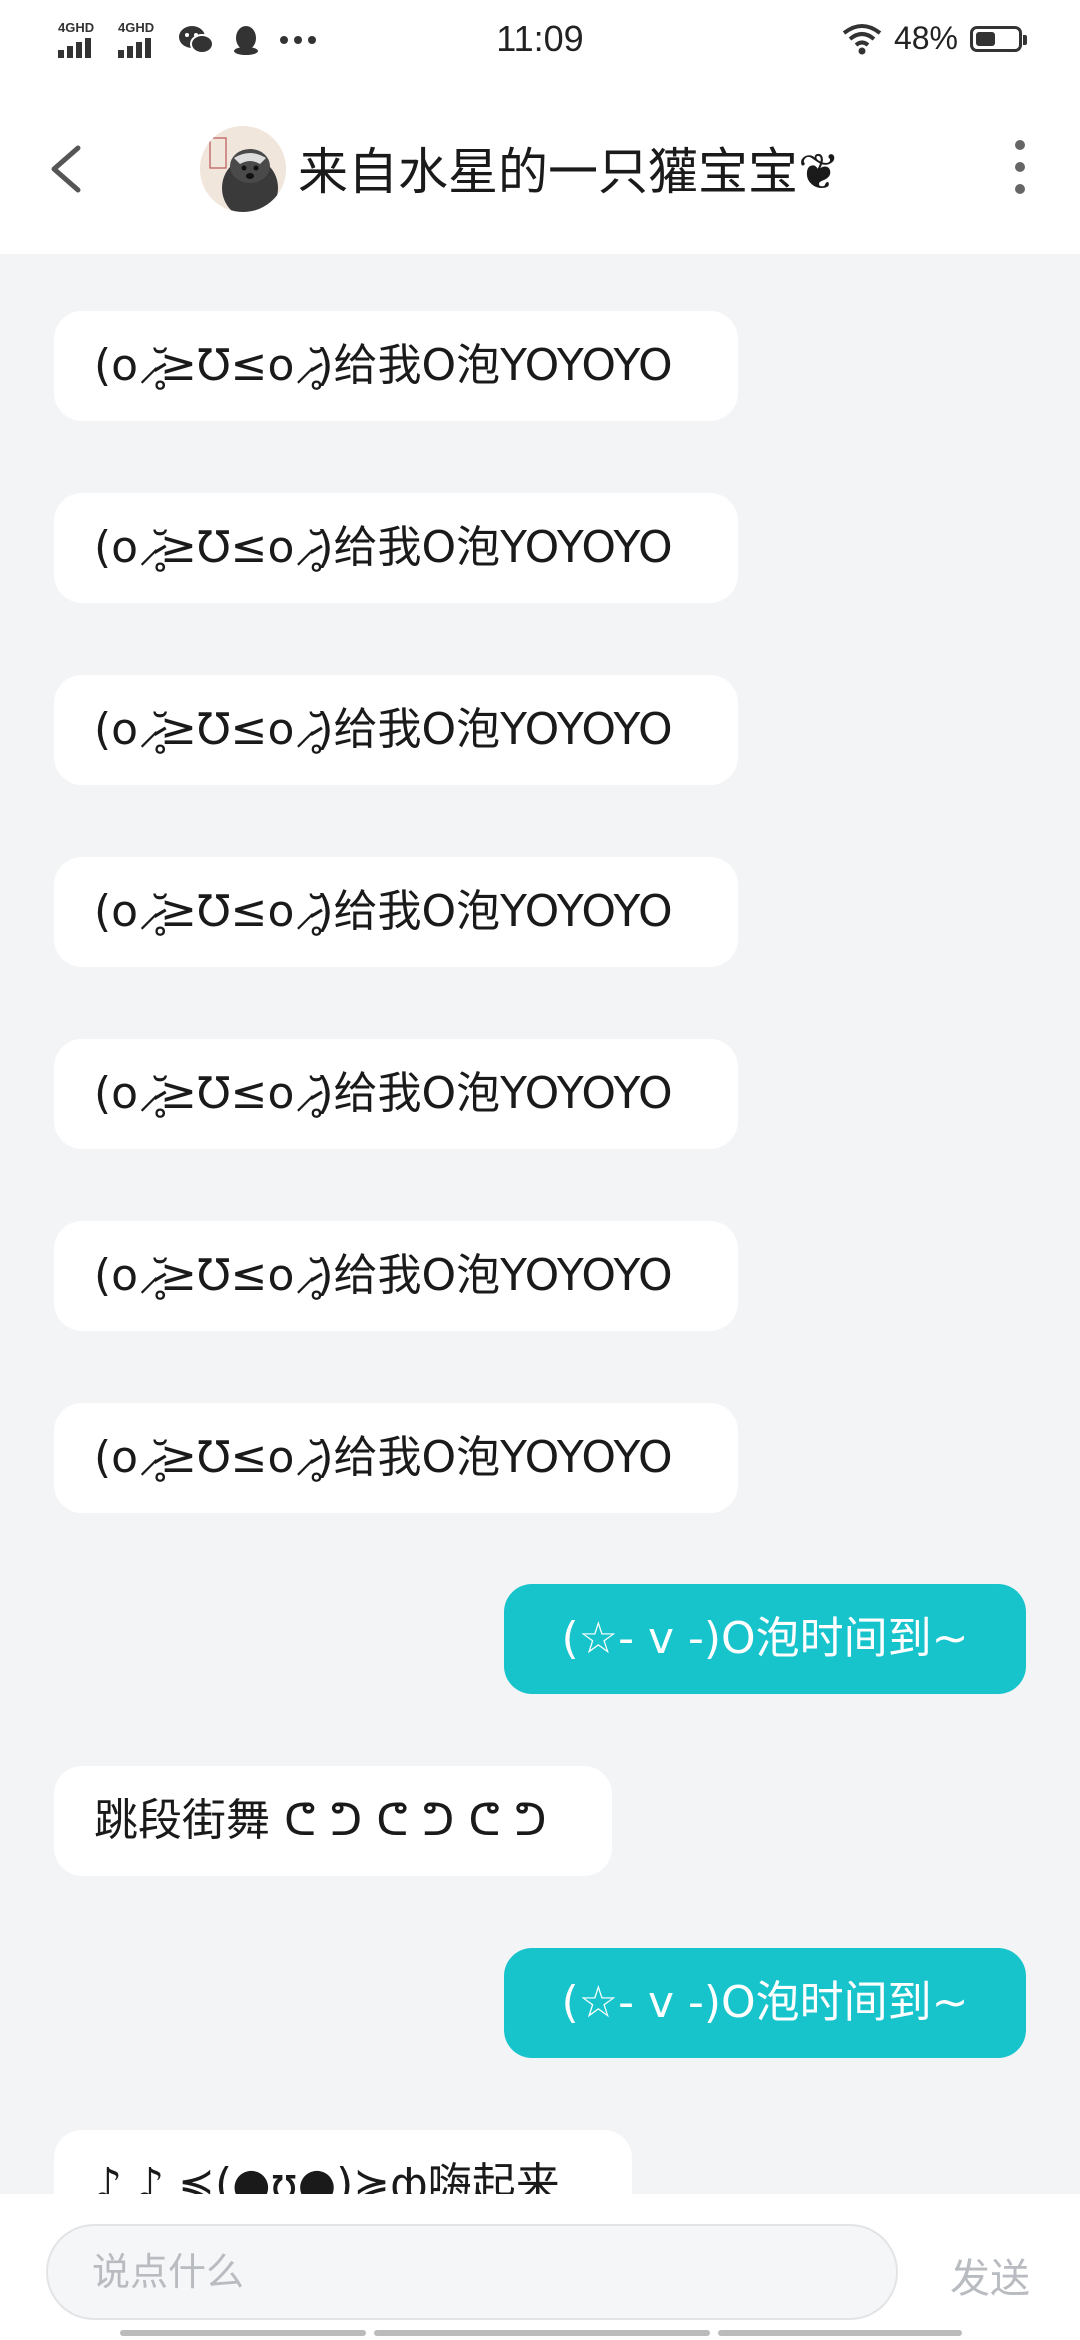 The image size is (1080, 2340). I want to click on back-button, so click(70, 169).